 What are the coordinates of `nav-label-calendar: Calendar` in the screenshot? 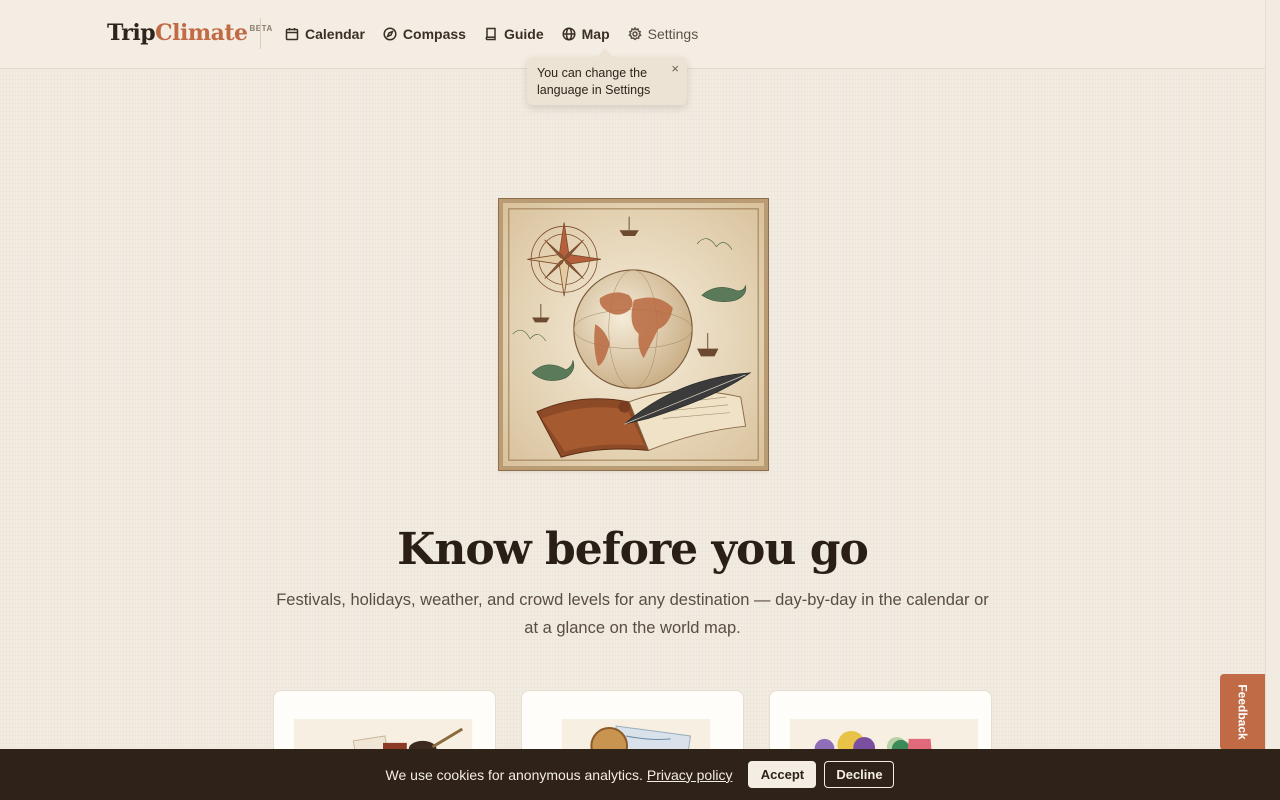 It's located at (335, 34).